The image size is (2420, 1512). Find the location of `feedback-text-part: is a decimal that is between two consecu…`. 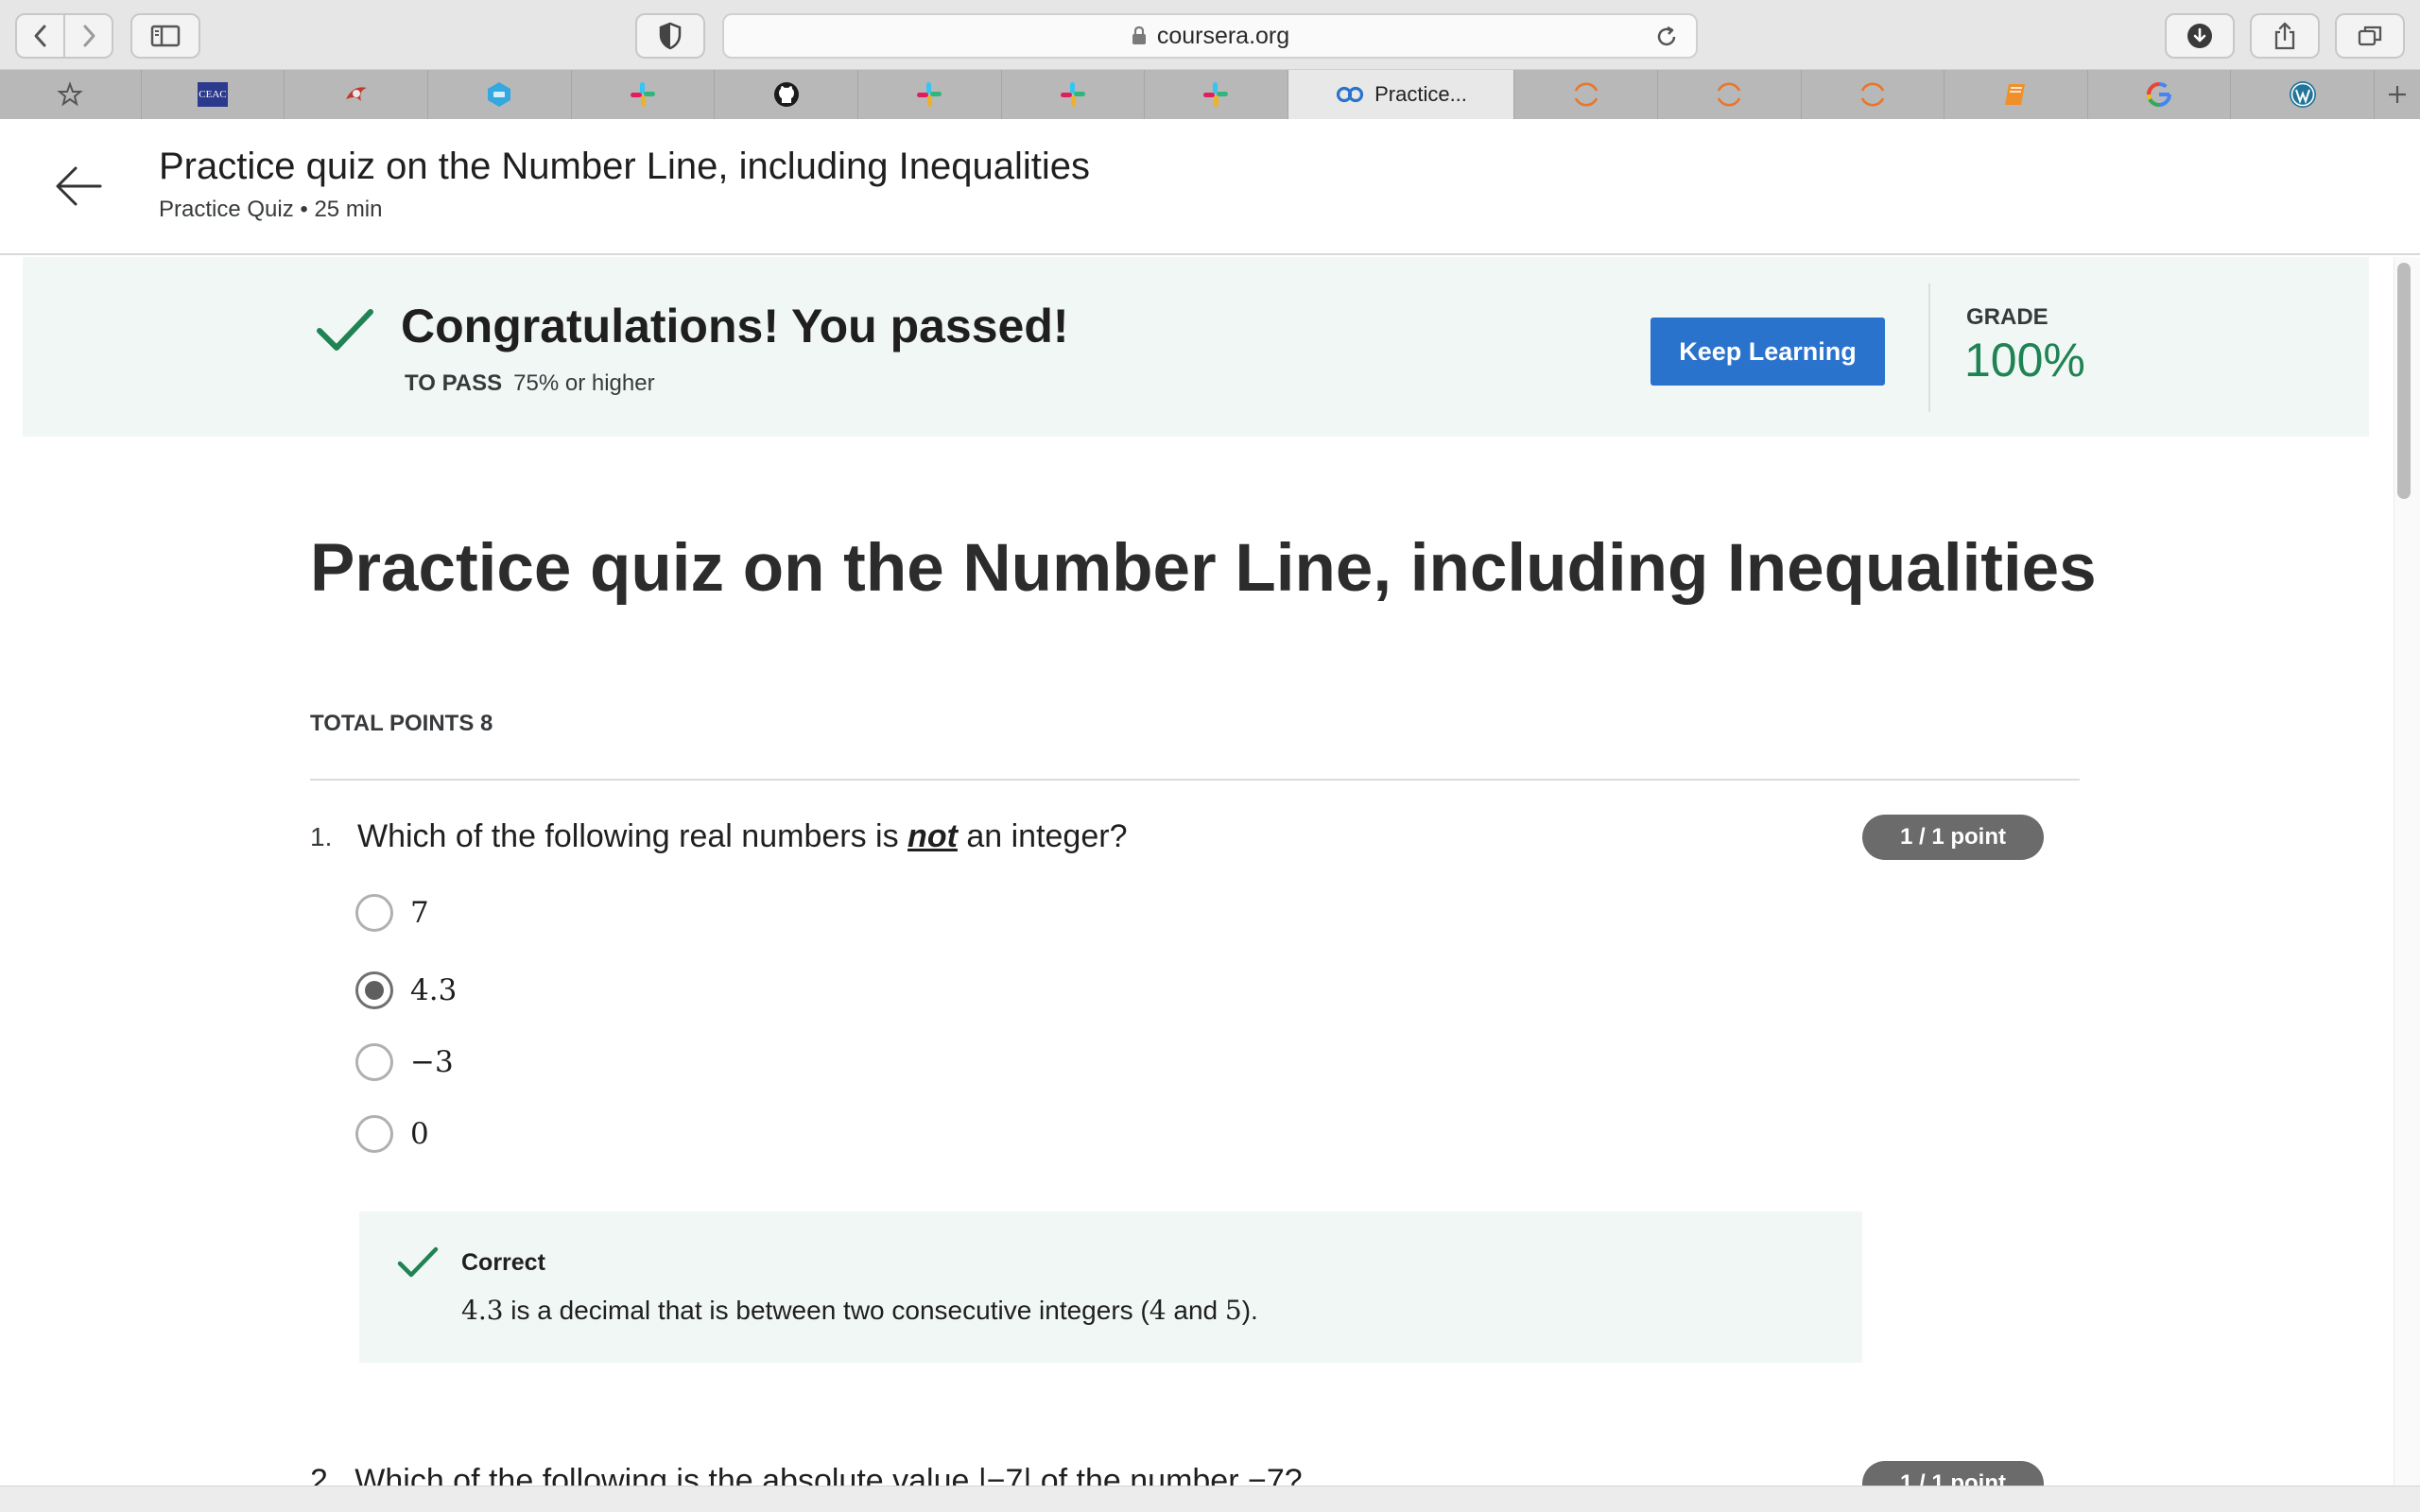

feedback-text-part: is a decimal that is between two consecu… is located at coordinates (826, 1310).